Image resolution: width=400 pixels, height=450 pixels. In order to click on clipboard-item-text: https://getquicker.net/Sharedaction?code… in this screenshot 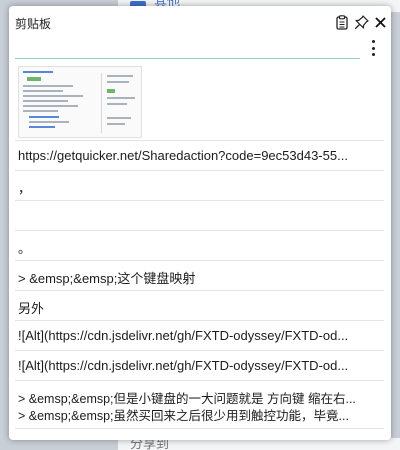, I will do `click(183, 155)`.